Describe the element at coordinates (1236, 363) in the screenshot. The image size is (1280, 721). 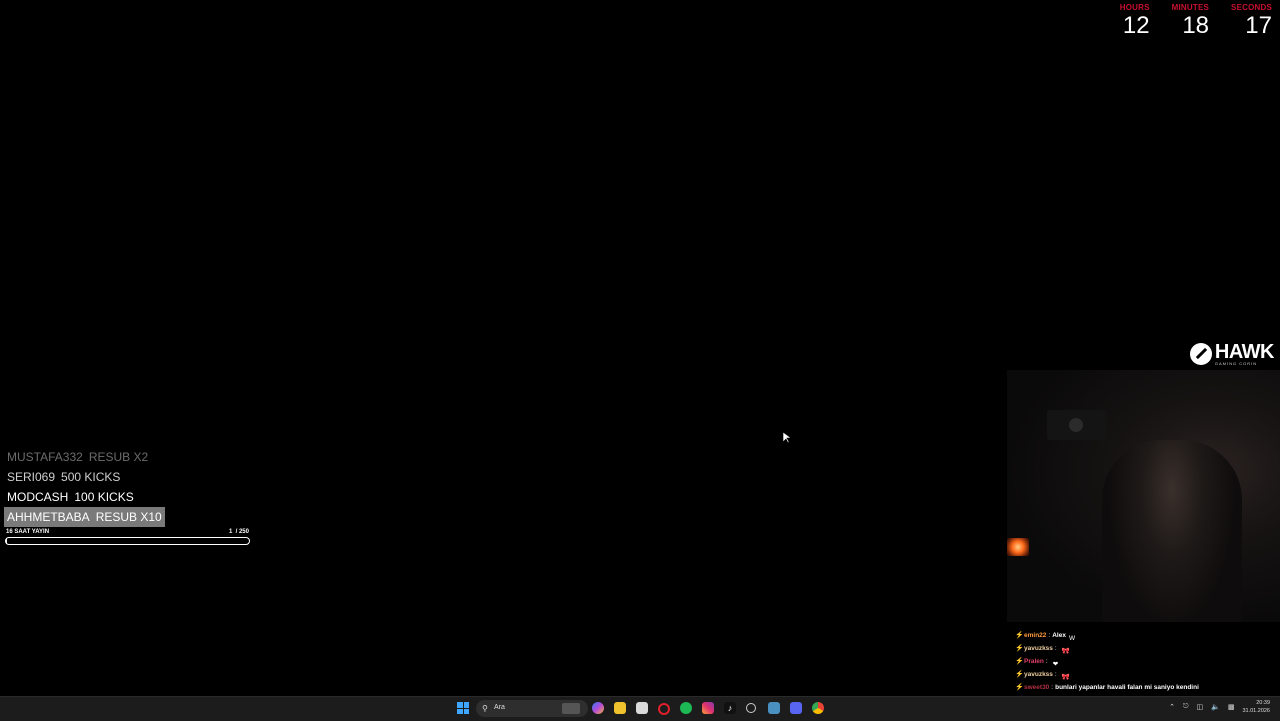
I see `logo-tagline: GAMING CORIN` at that location.